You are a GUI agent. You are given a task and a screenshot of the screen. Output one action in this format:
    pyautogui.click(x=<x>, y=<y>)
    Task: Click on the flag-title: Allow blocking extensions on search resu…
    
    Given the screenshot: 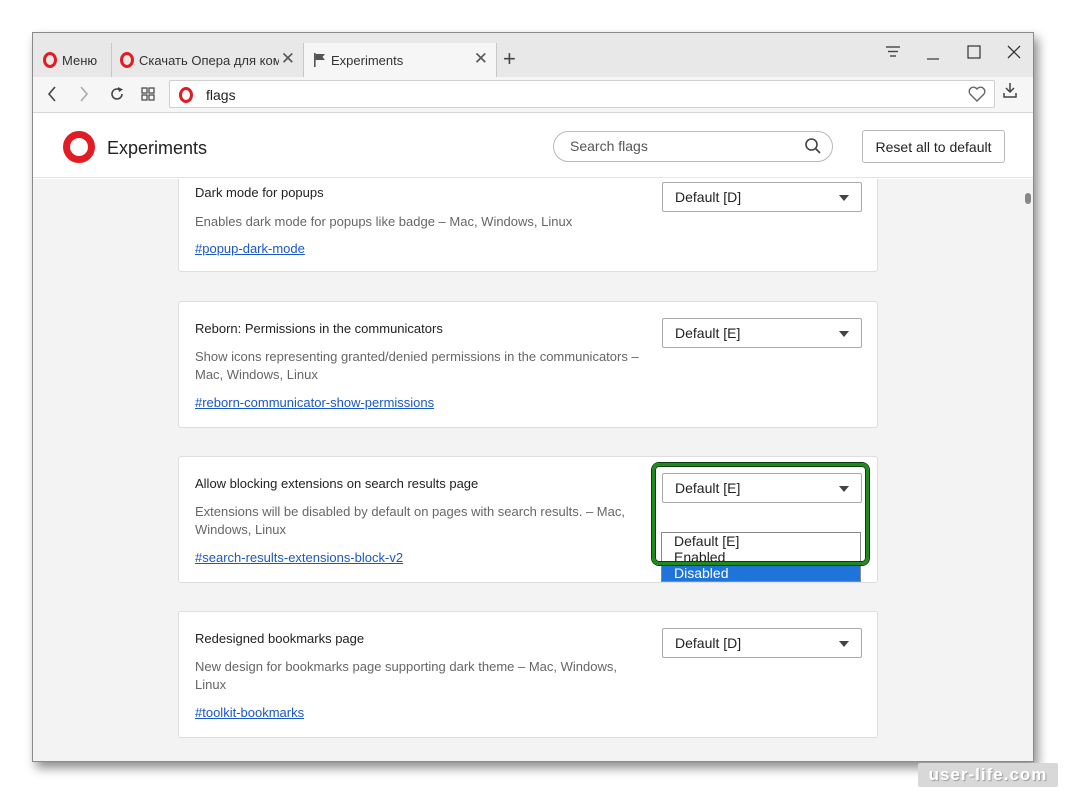 What is the action you would take?
    pyautogui.click(x=337, y=483)
    